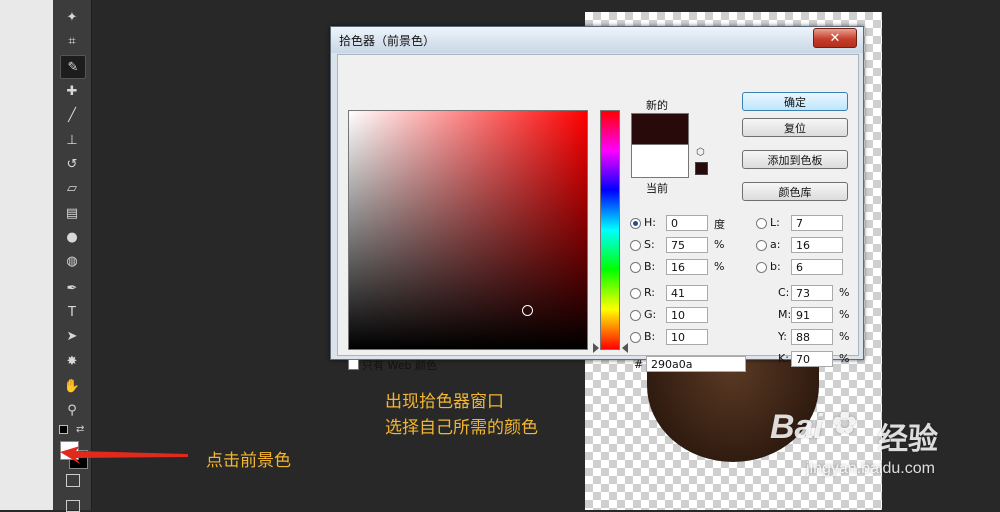 The width and height of the screenshot is (1000, 512). Describe the element at coordinates (72, 213) in the screenshot. I see `gradient-icon: ▤` at that location.